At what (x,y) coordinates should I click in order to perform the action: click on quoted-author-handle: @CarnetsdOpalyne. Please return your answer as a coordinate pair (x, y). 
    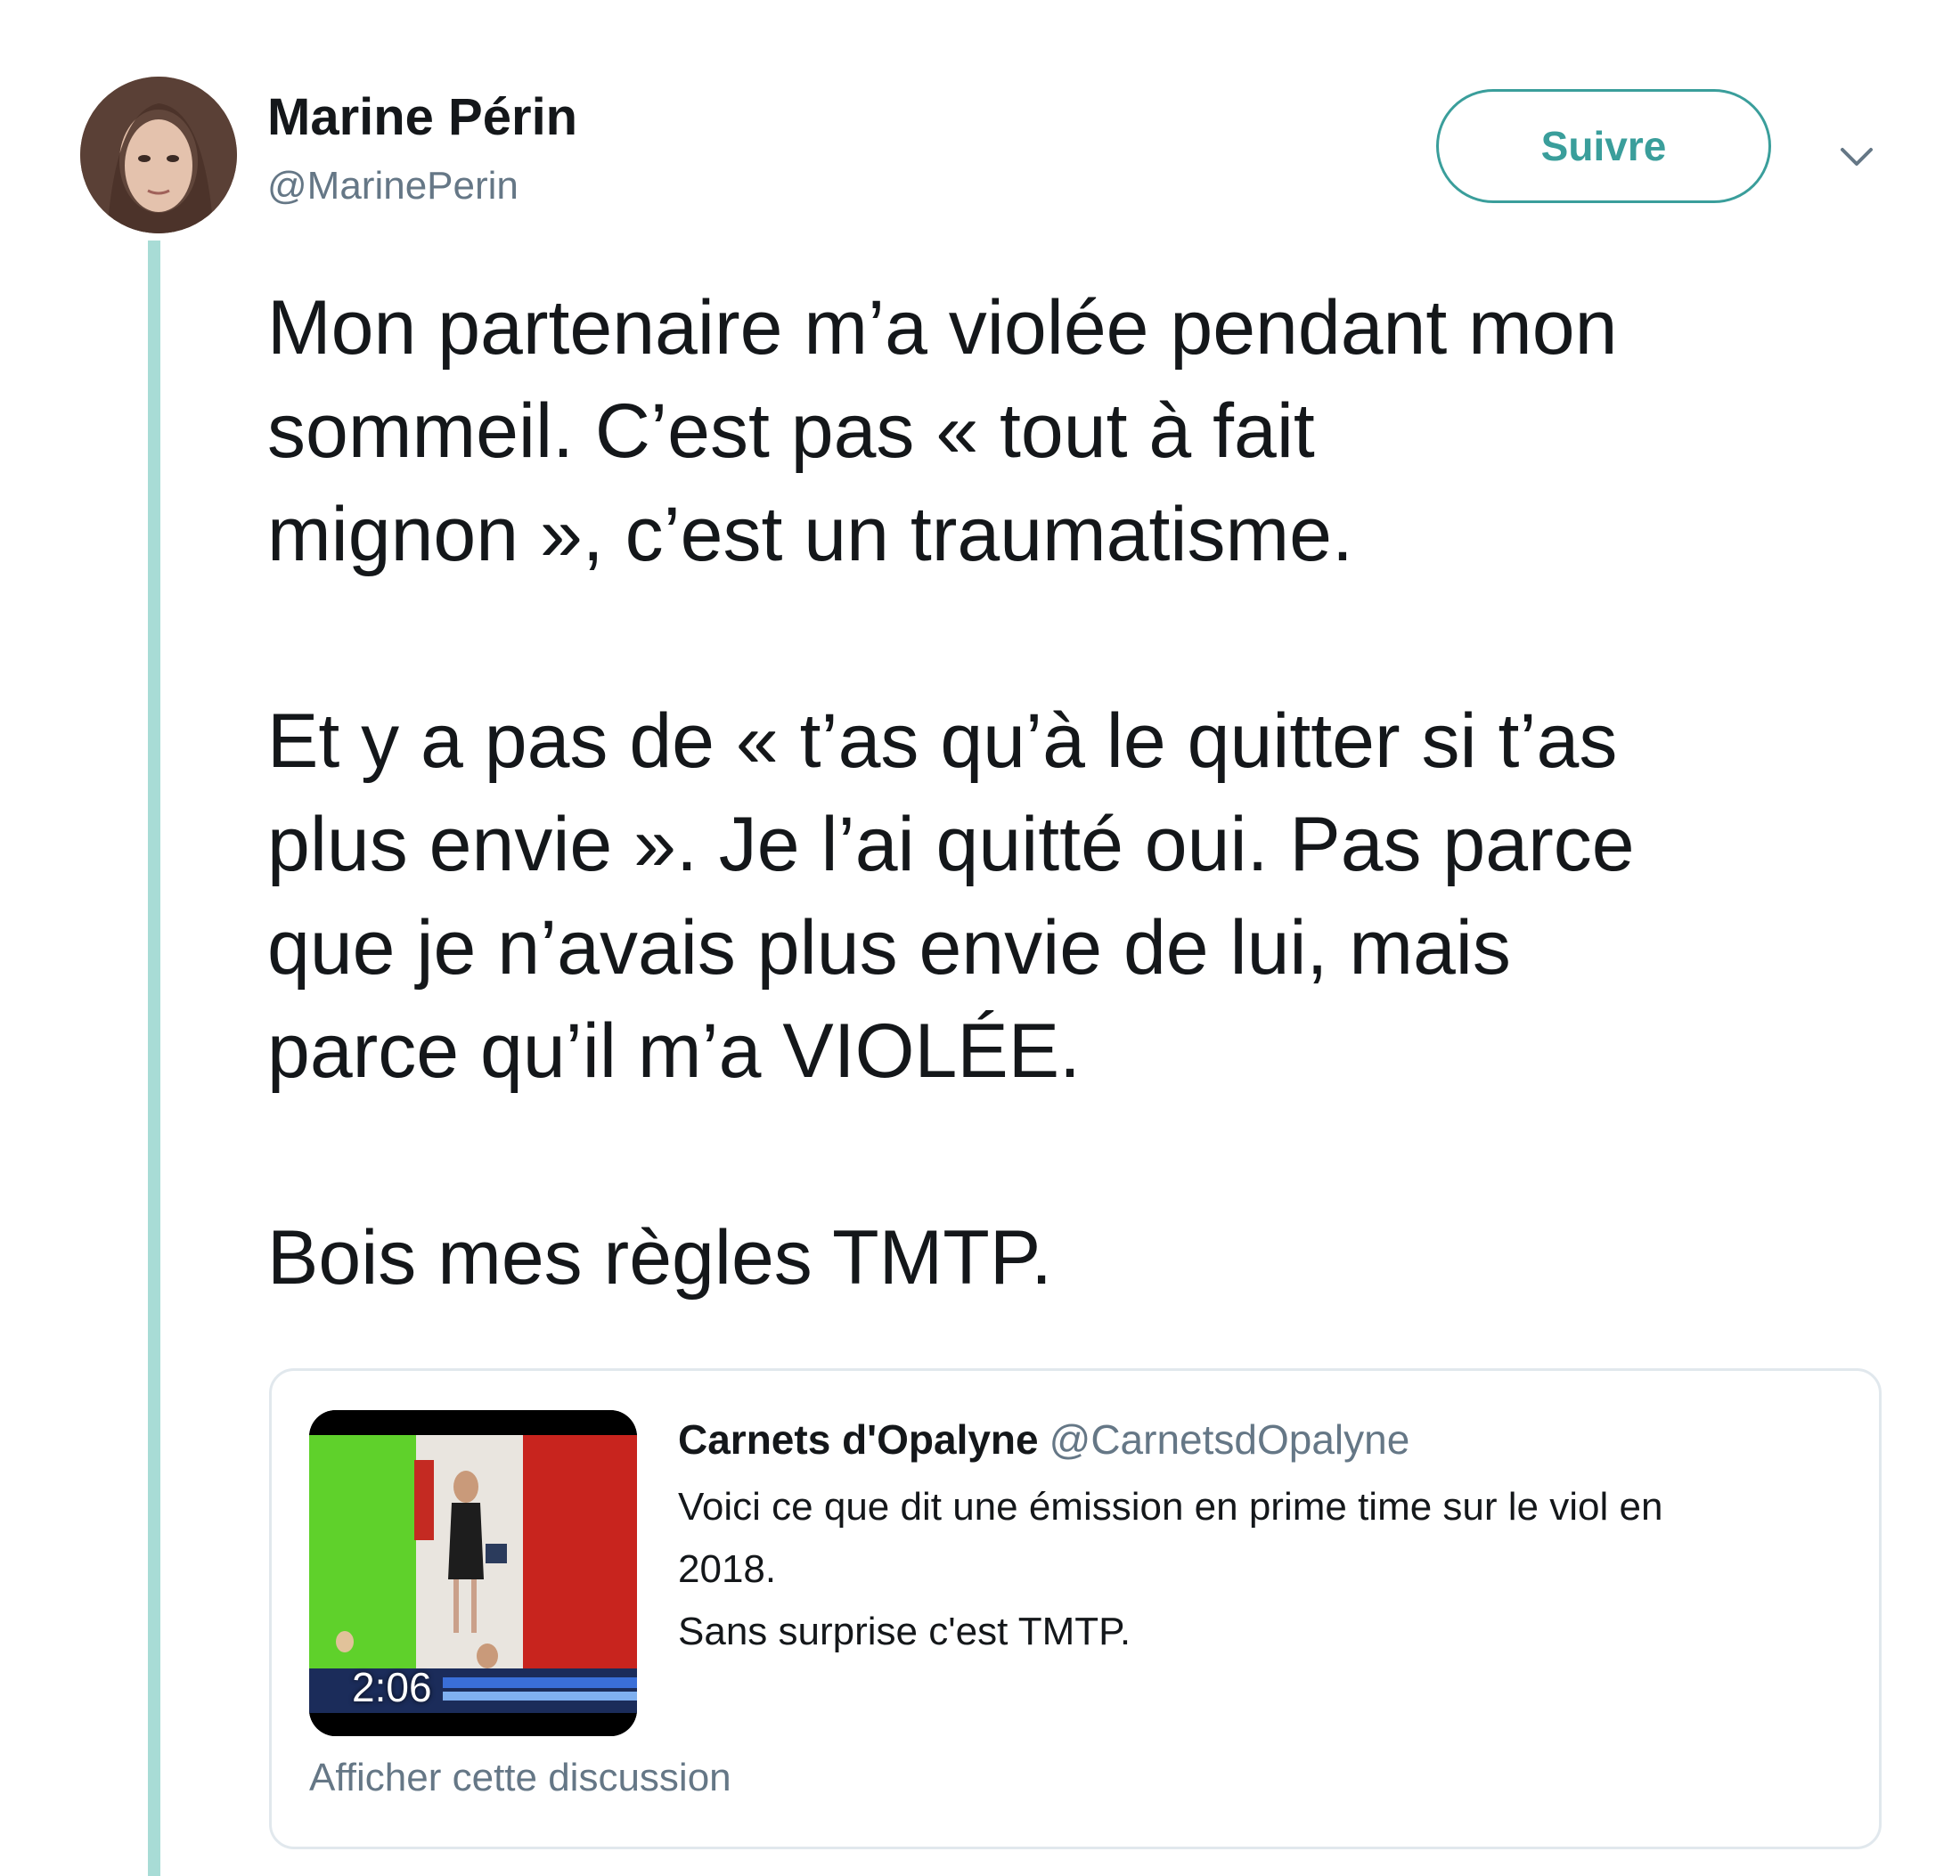
    Looking at the image, I should click on (1229, 1439).